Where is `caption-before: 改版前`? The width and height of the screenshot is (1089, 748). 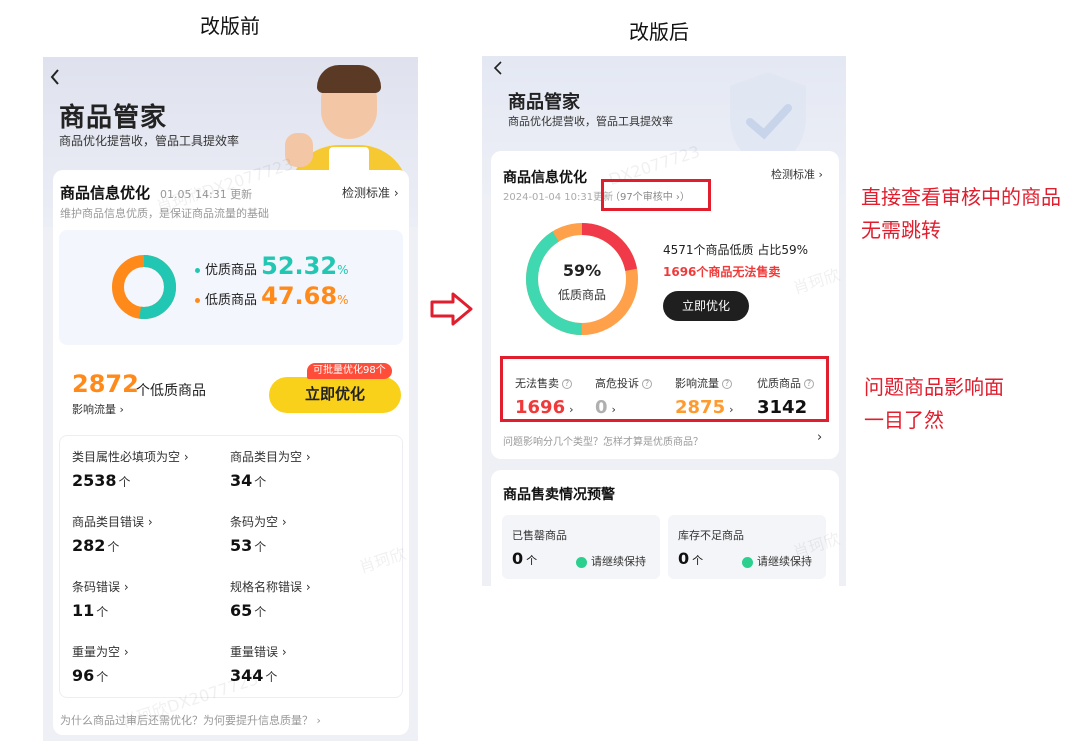
caption-before: 改版前 is located at coordinates (230, 26).